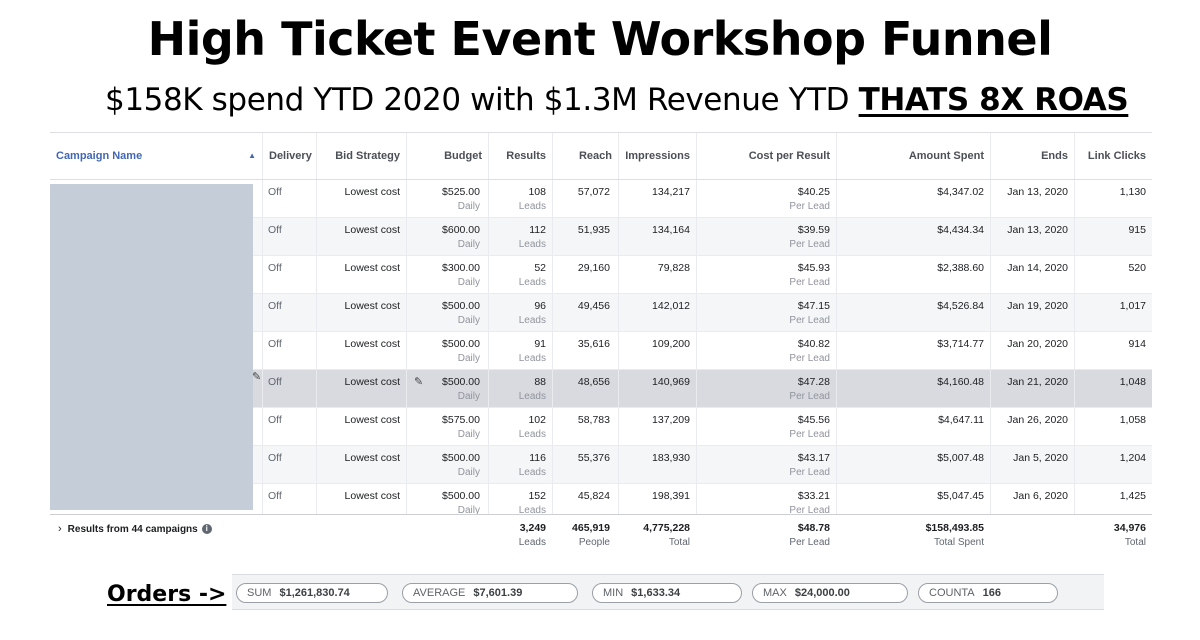  I want to click on col-amount-spent: Amount Spent, so click(913, 156).